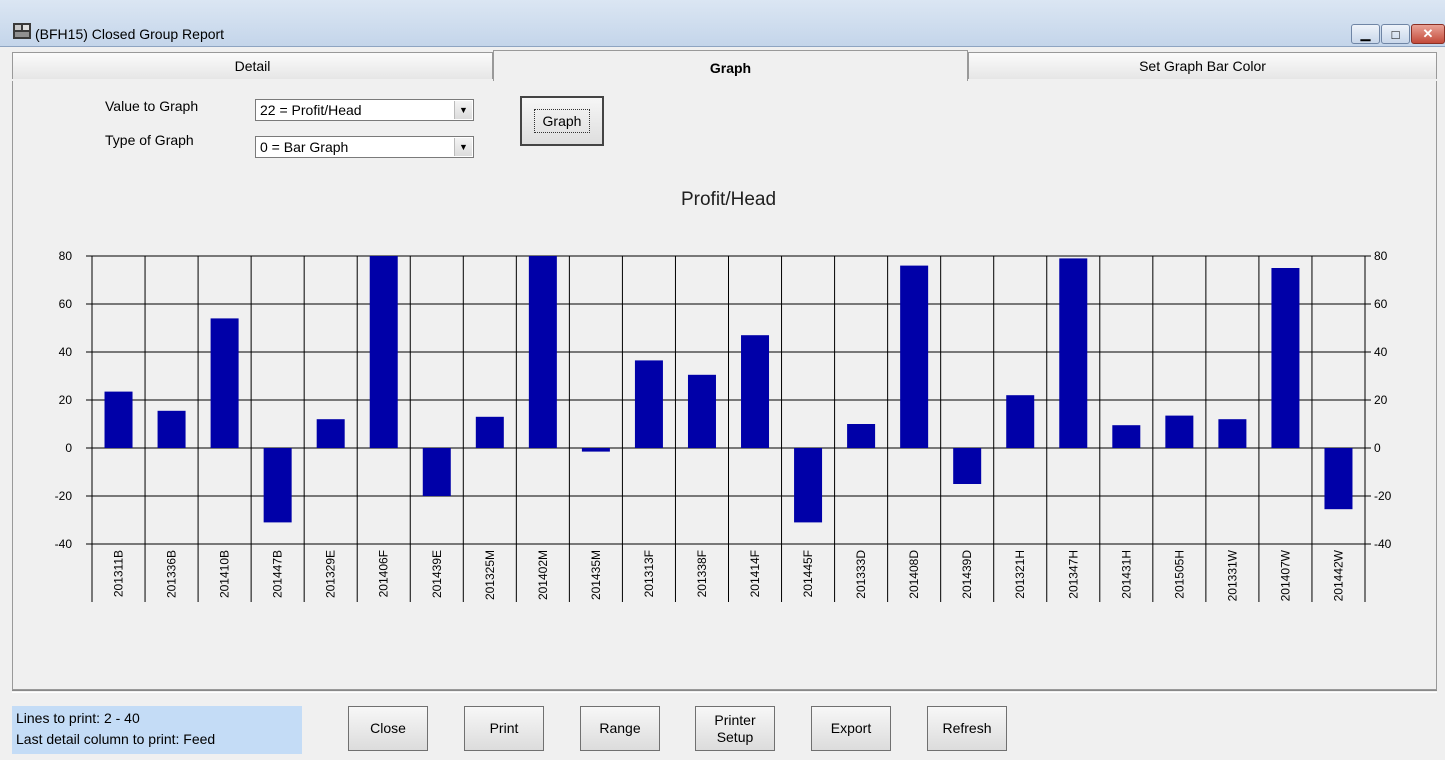  What do you see at coordinates (1381, 304) in the screenshot?
I see `y-tick-label-right: 60` at bounding box center [1381, 304].